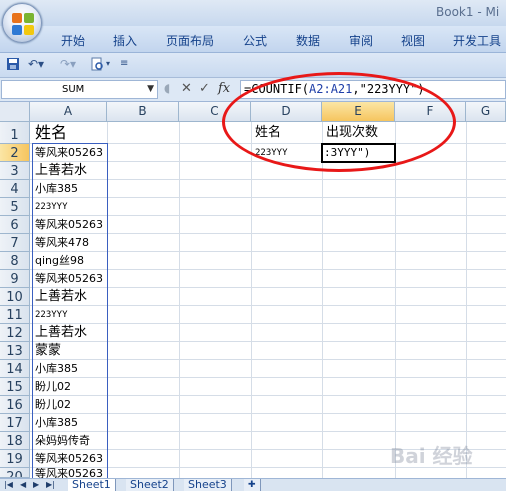 The height and width of the screenshot is (491, 506). Describe the element at coordinates (15, 207) in the screenshot. I see `row-header-5: 5` at that location.